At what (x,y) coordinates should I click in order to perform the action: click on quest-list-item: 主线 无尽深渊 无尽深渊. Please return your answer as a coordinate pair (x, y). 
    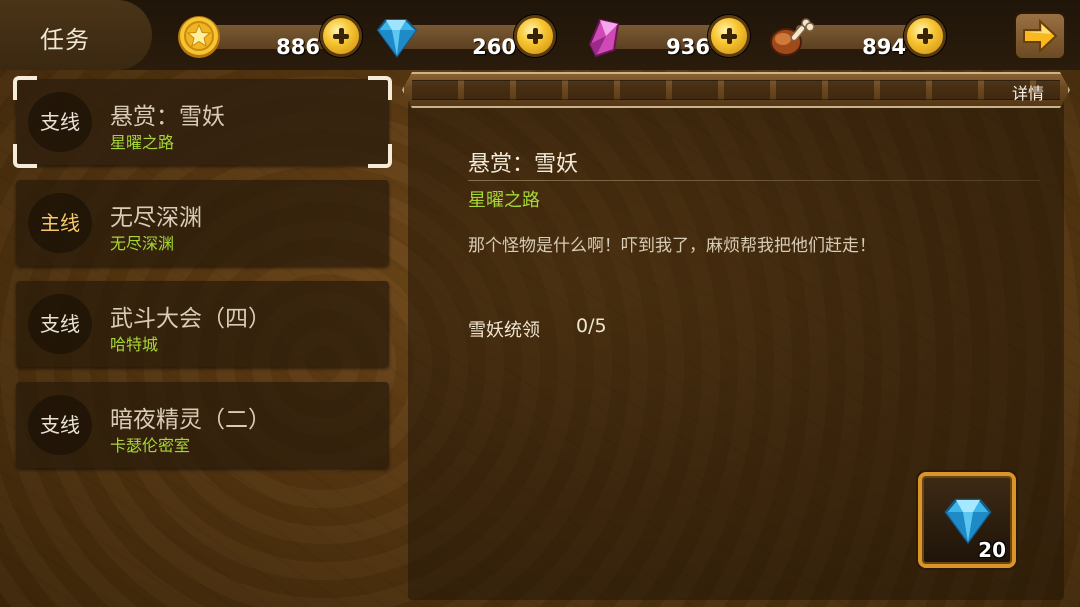
    Looking at the image, I should click on (202, 223).